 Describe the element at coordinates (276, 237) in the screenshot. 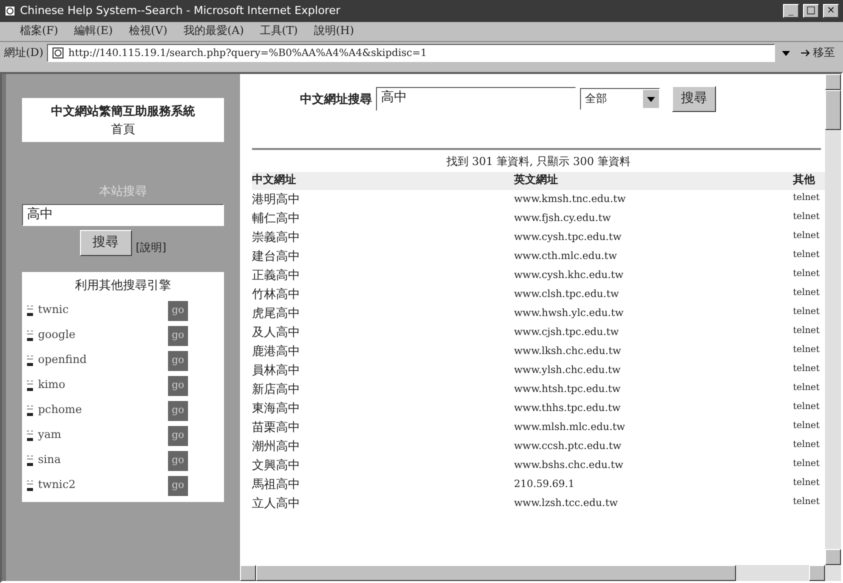

I see `table-cell-text: 崇義高中` at that location.